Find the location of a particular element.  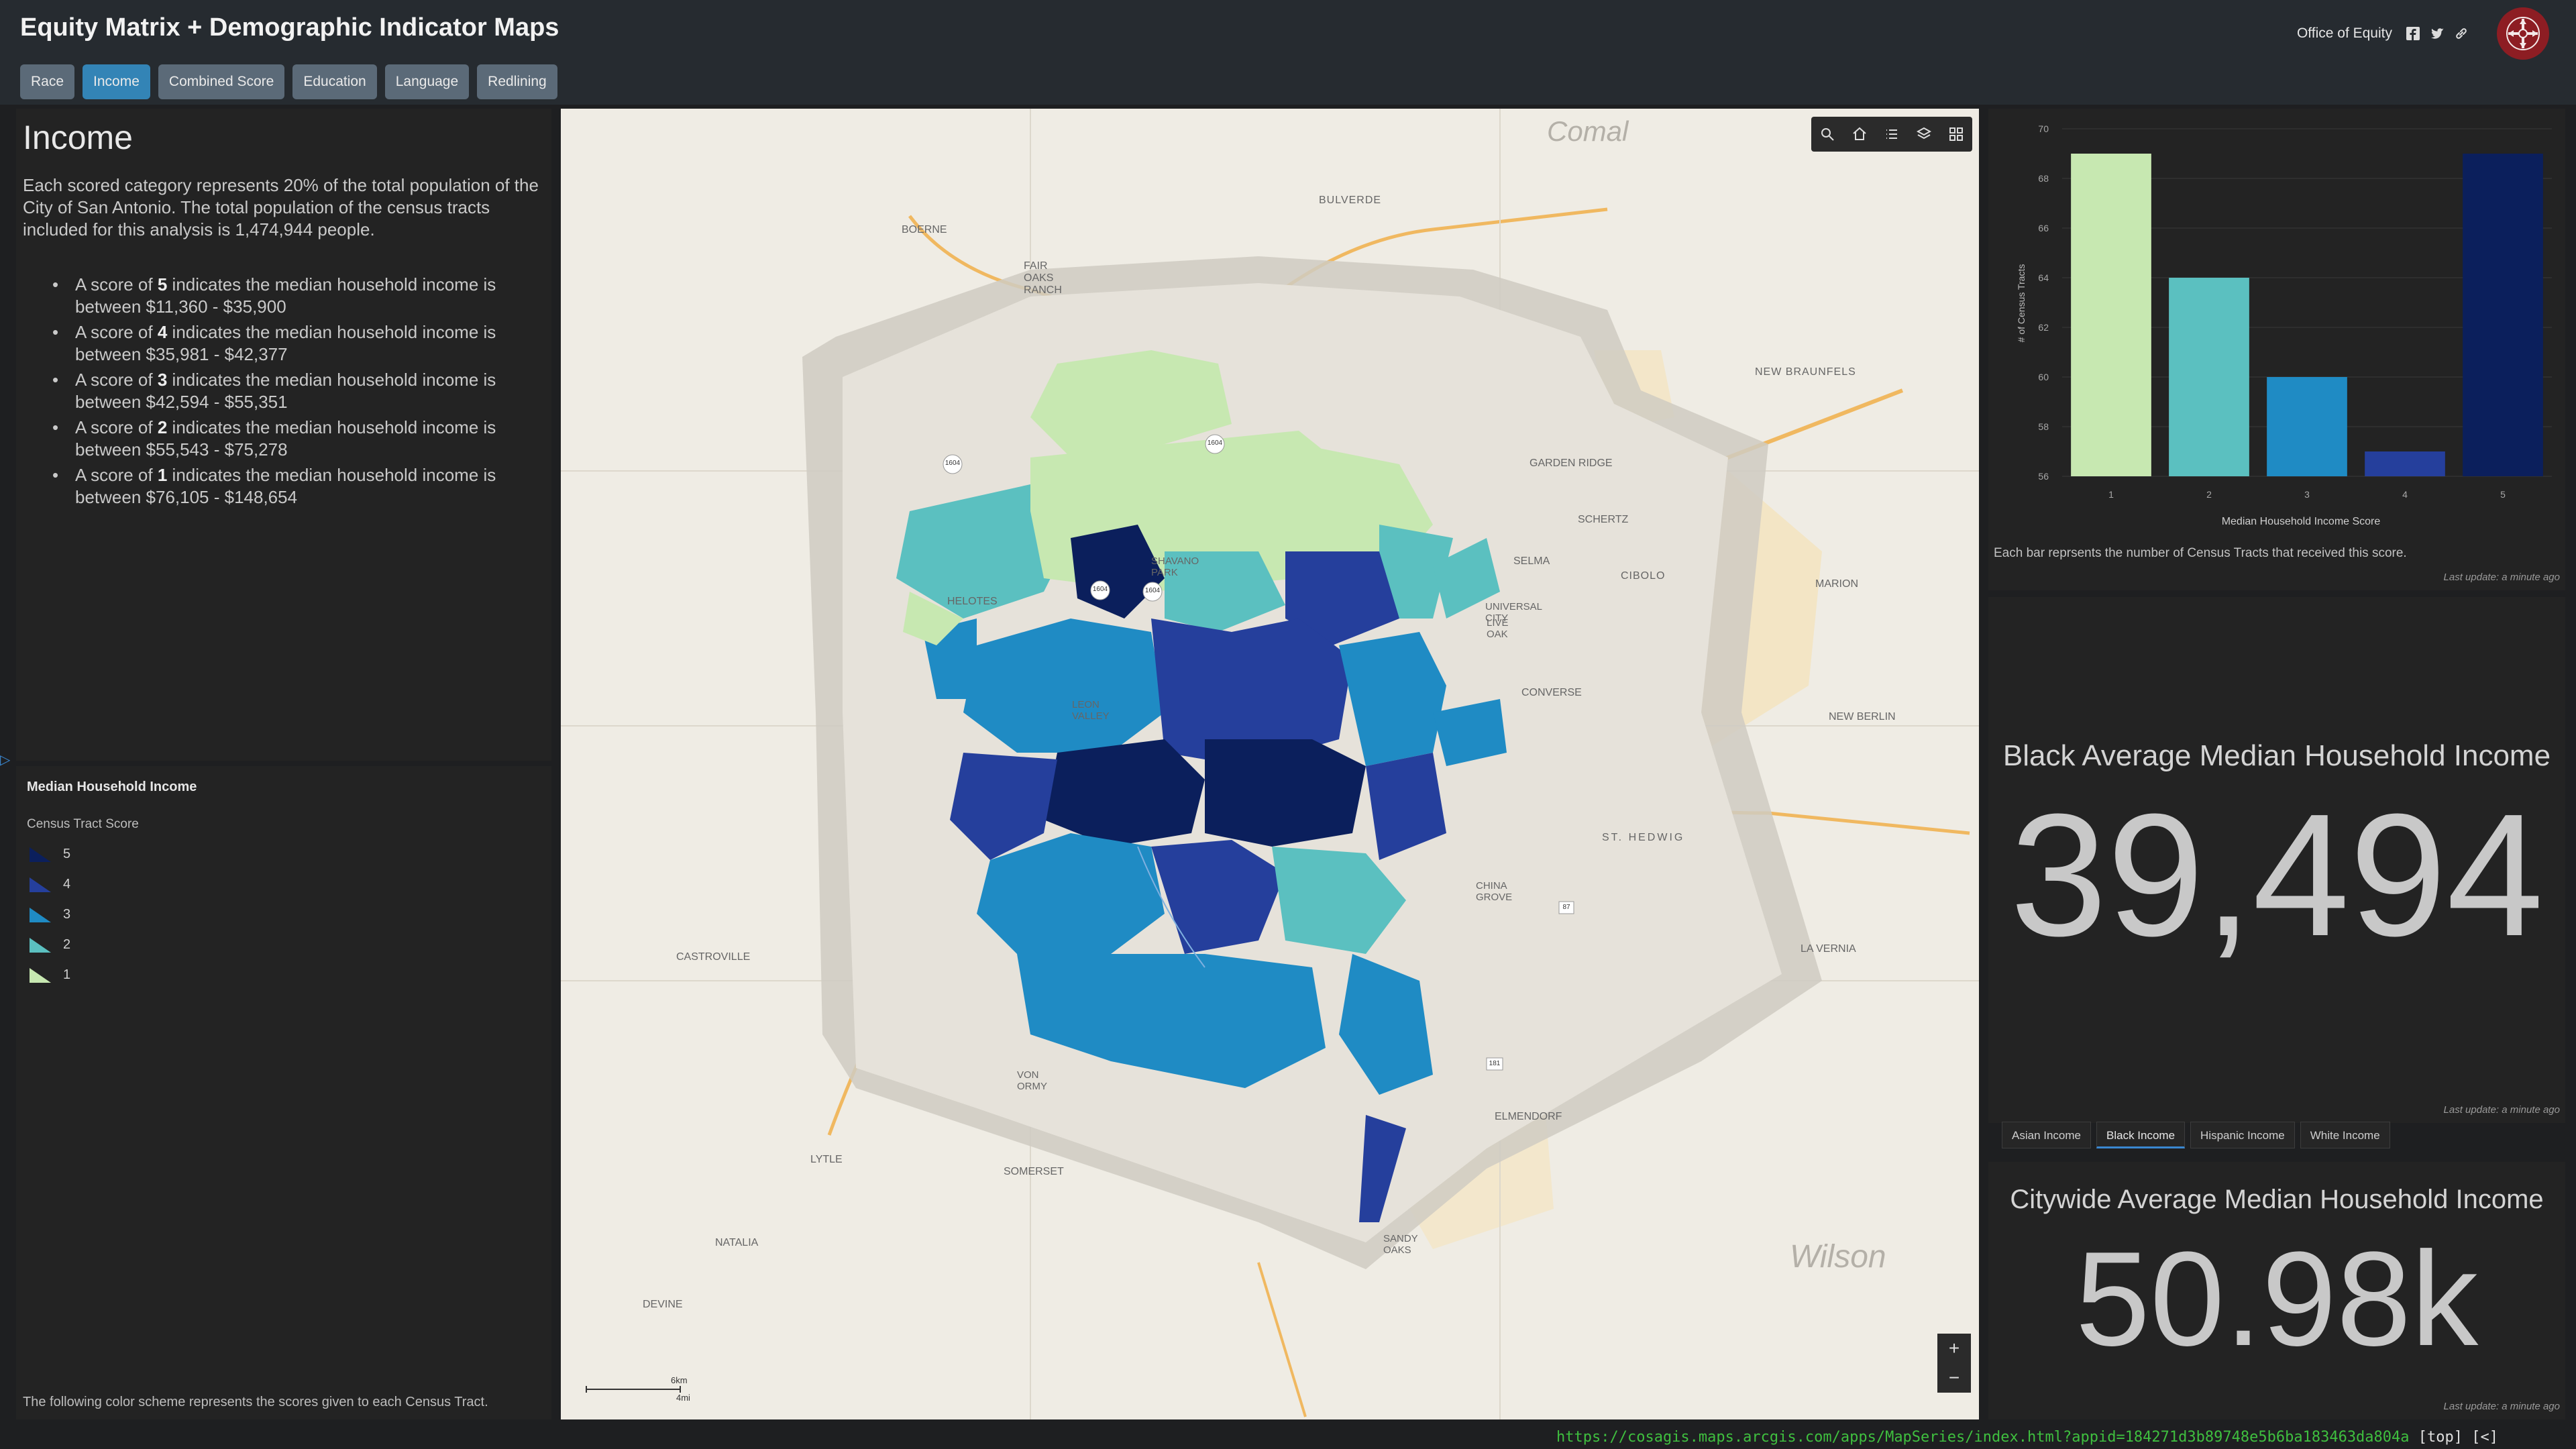

map-label: DEVINE is located at coordinates (663, 1304).